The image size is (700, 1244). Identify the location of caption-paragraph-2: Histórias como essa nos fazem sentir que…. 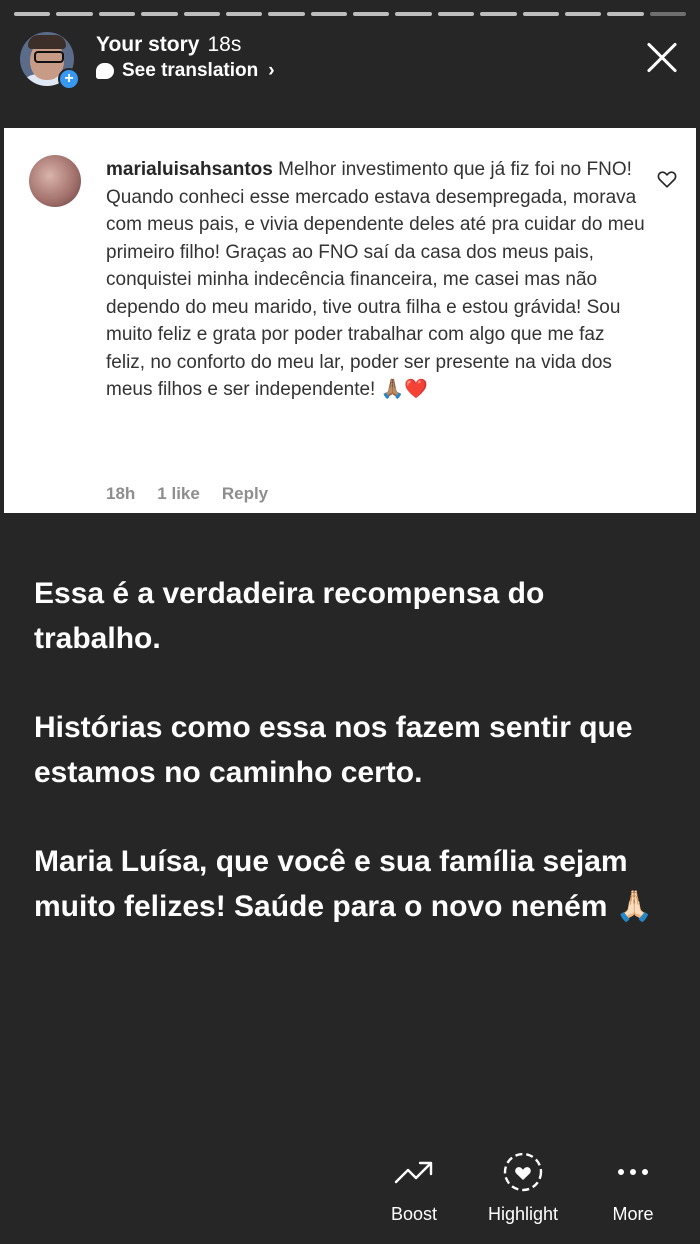
(333, 750).